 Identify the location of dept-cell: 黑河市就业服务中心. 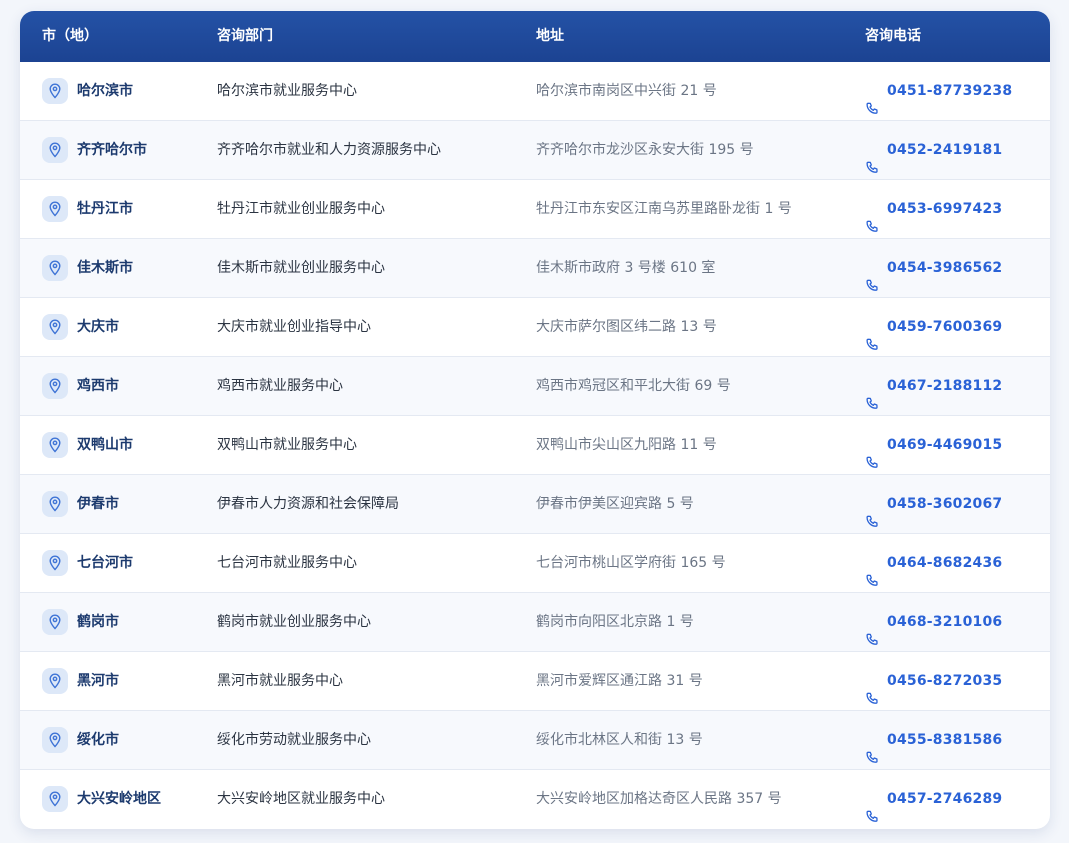
(280, 681).